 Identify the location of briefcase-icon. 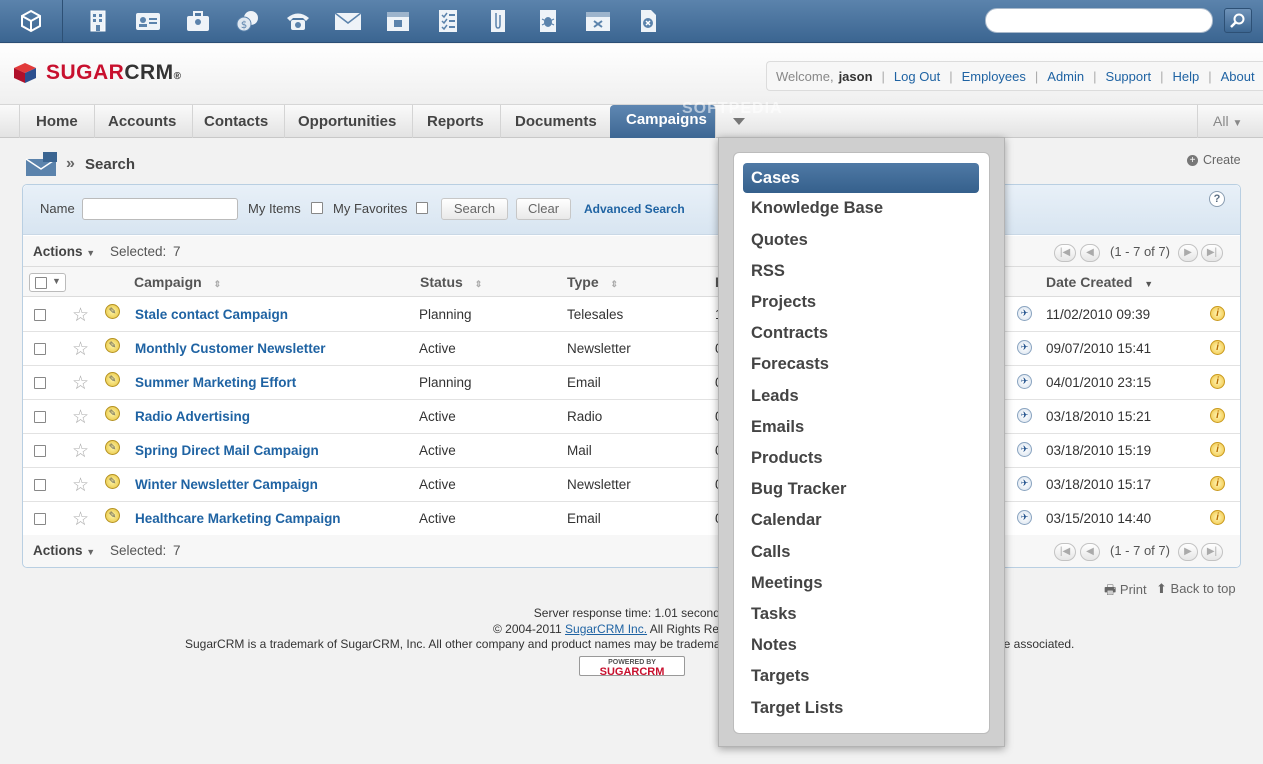
(198, 21).